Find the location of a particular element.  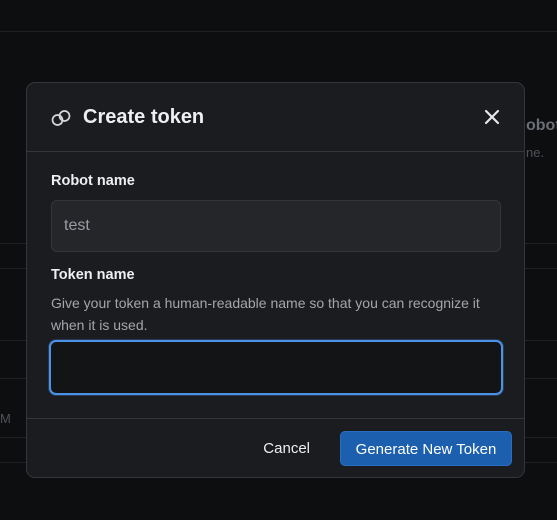

dialog-title: Create token is located at coordinates (144, 117).